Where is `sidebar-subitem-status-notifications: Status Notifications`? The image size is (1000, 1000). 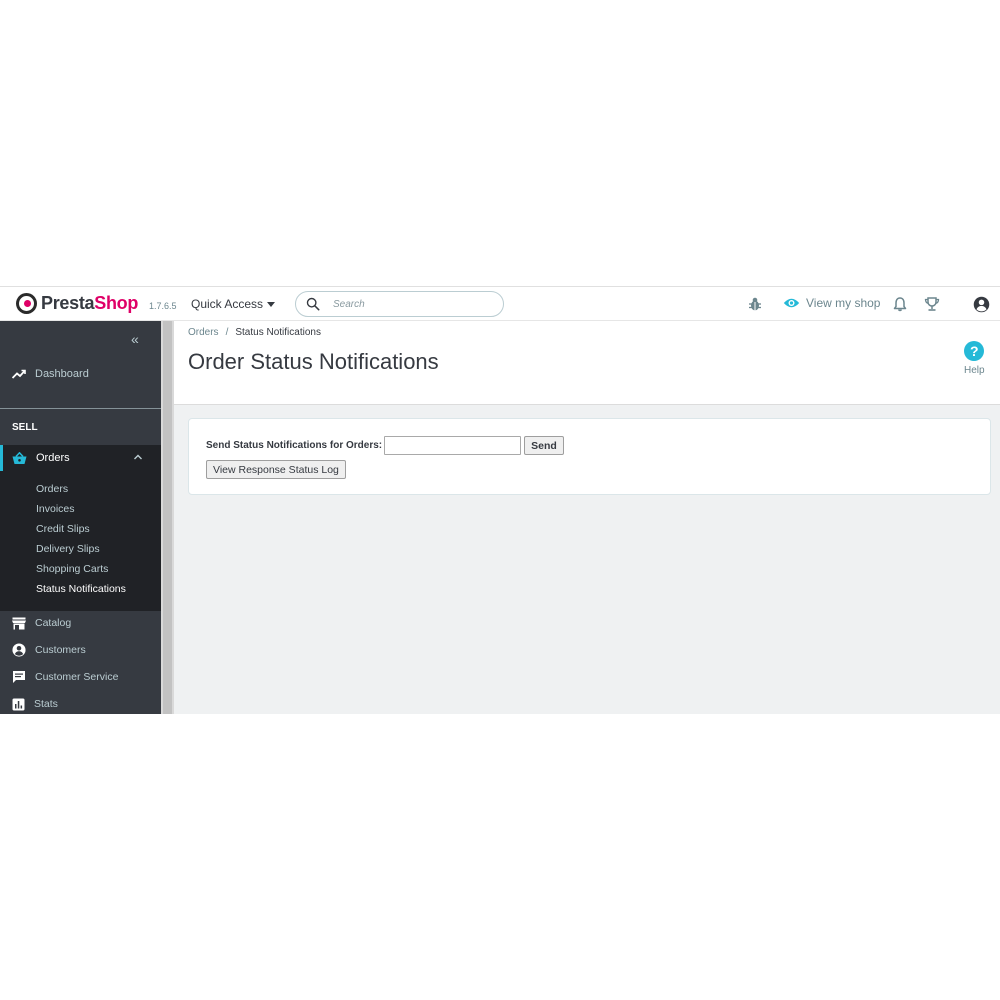 sidebar-subitem-status-notifications: Status Notifications is located at coordinates (81, 589).